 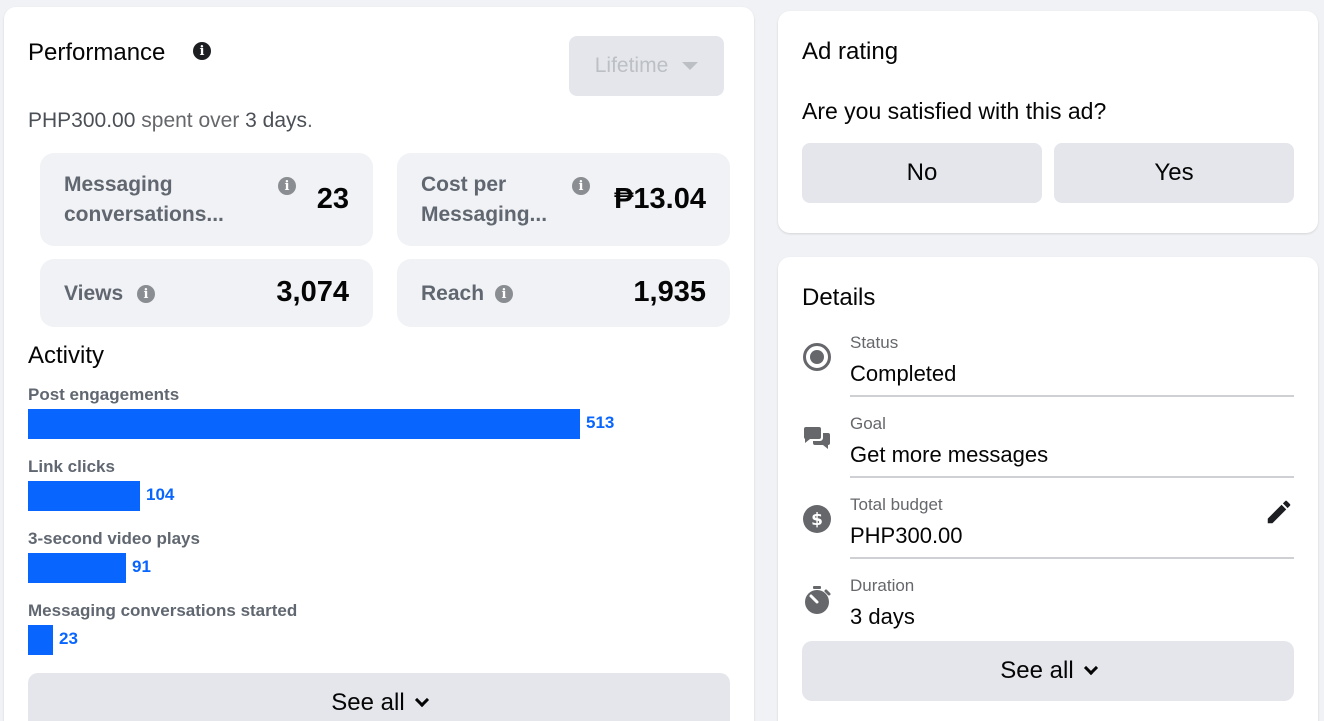 I want to click on detail-label: Goal, so click(x=868, y=423).